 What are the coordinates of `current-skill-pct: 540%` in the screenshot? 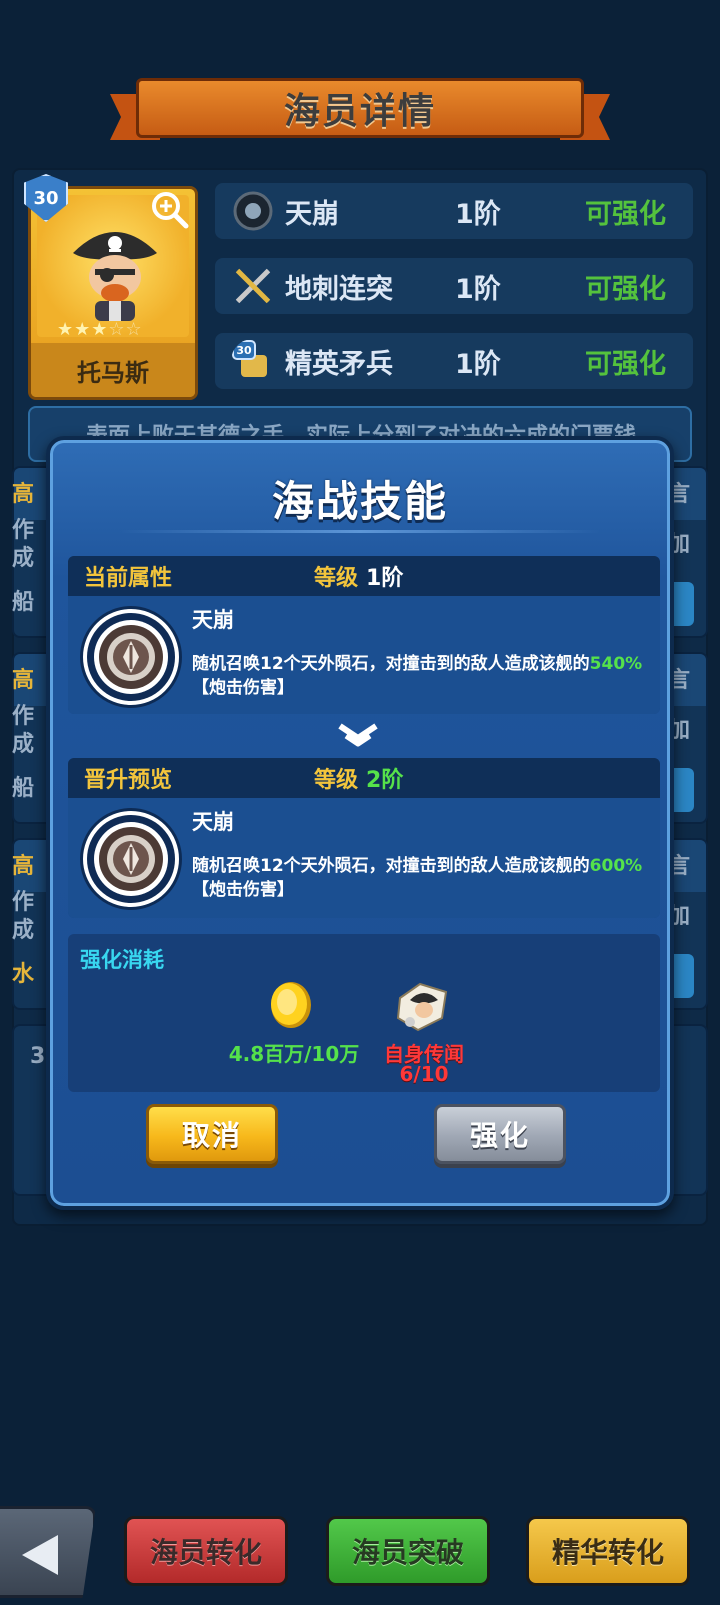 It's located at (616, 664).